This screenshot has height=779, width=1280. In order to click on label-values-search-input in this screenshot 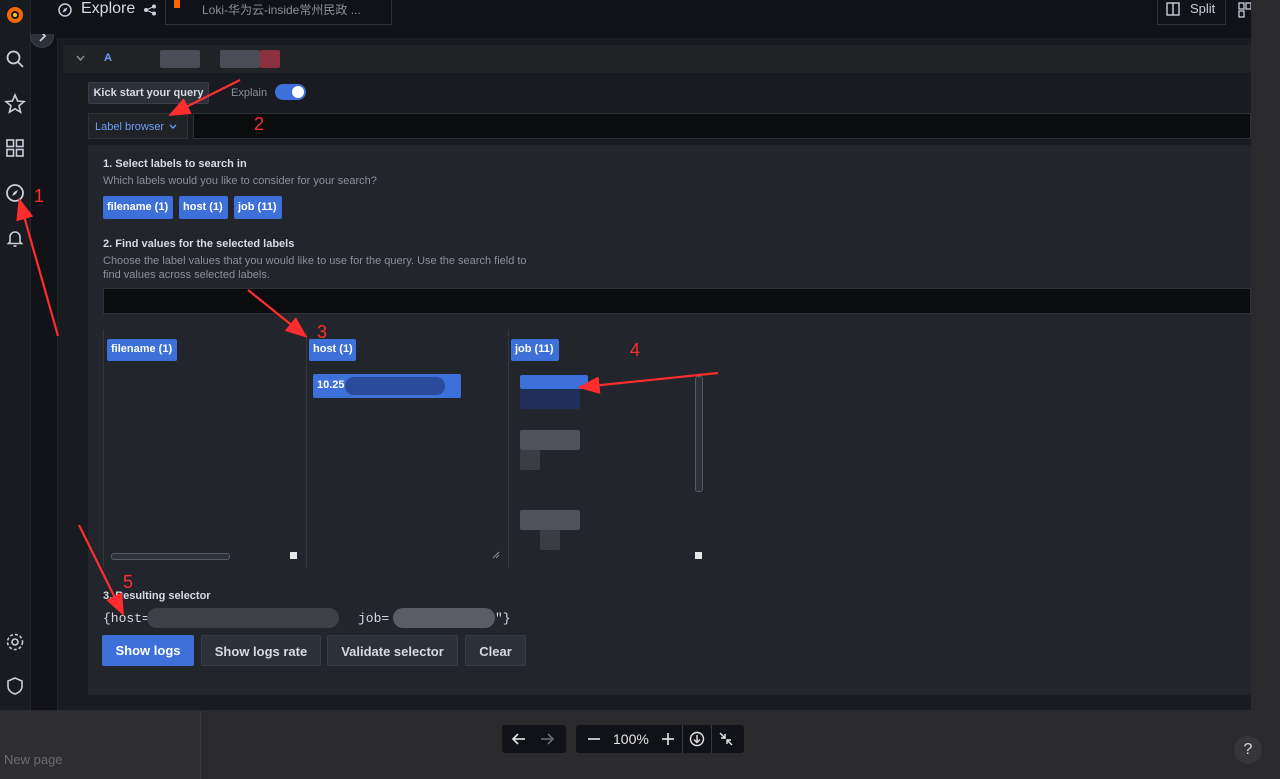, I will do `click(677, 301)`.